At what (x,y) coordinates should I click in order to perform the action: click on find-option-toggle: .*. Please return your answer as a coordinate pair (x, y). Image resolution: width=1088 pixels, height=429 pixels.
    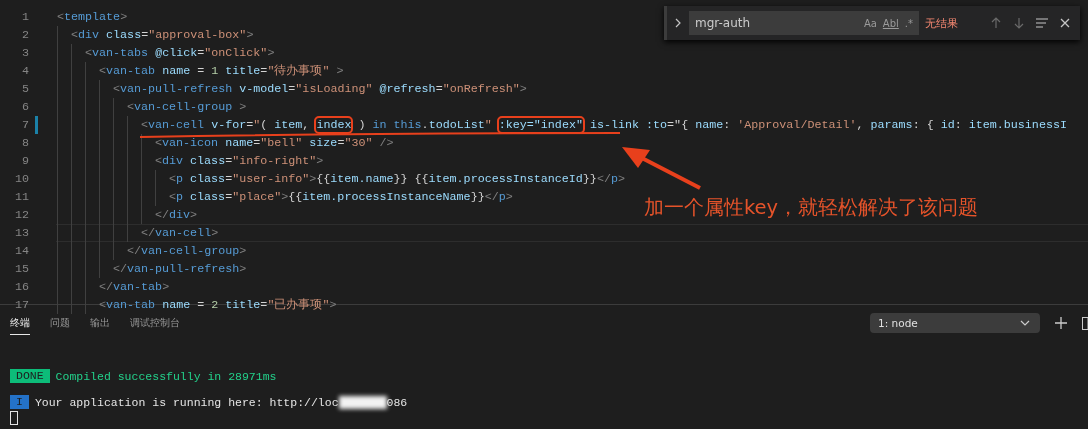
    Looking at the image, I should click on (908, 23).